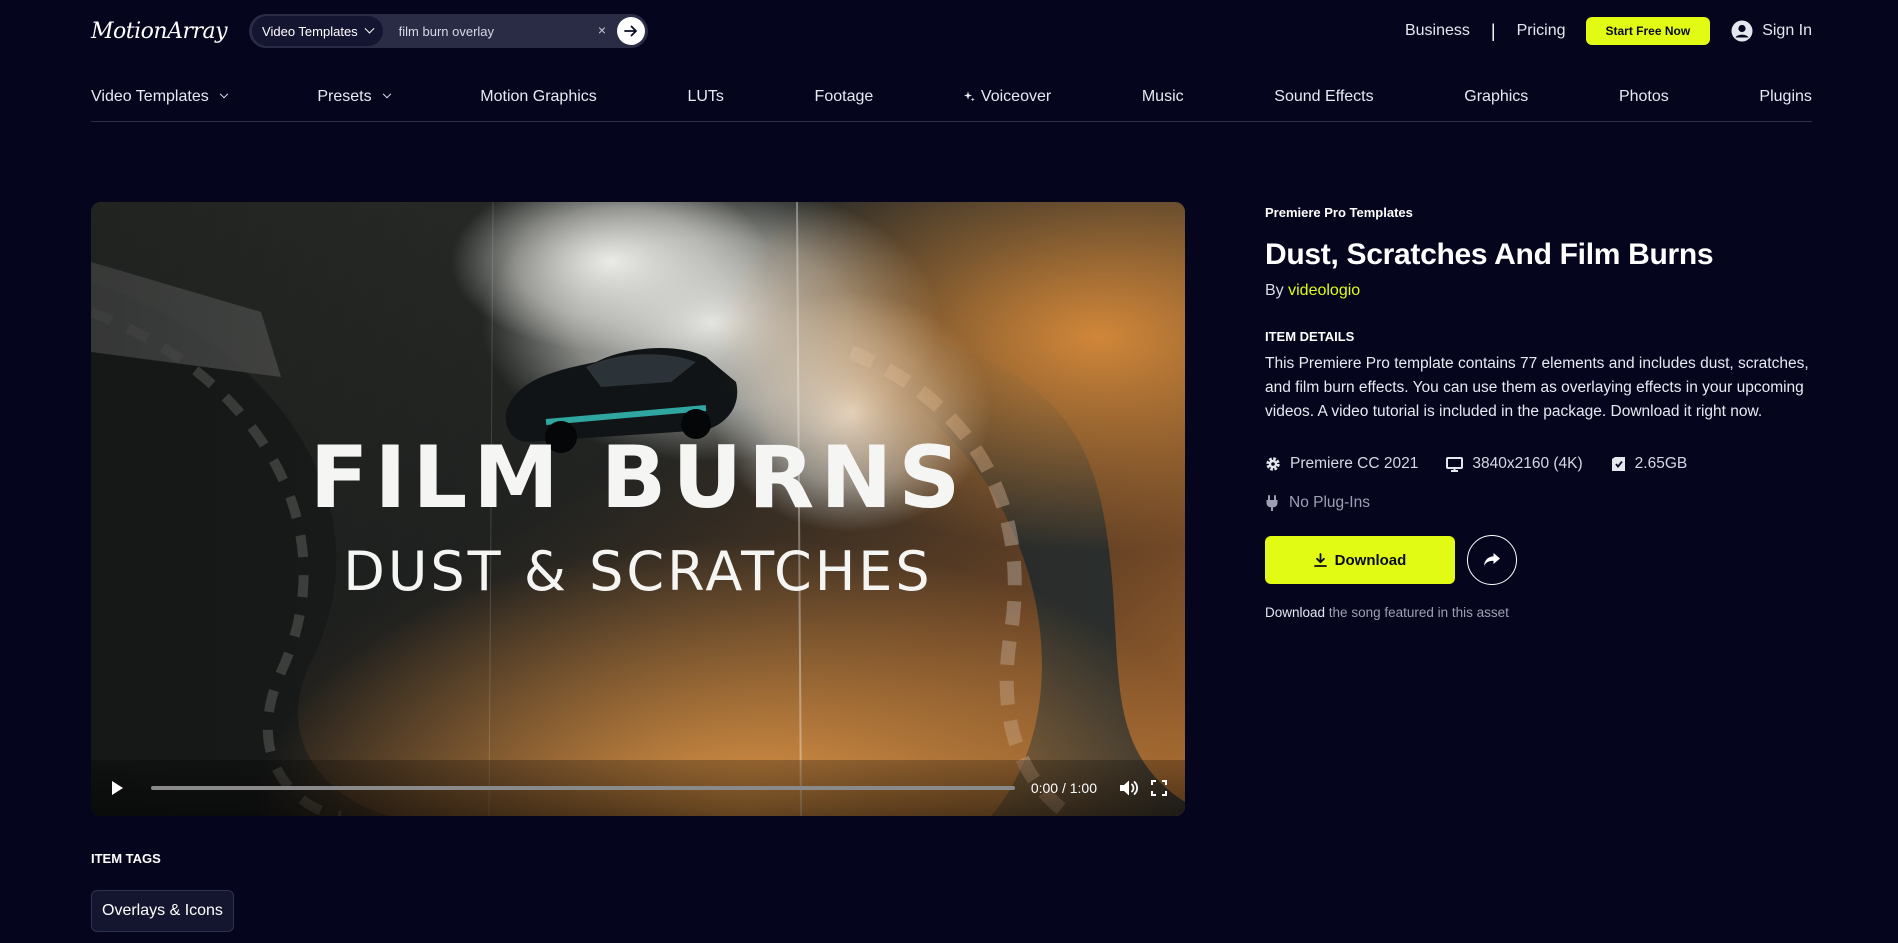  What do you see at coordinates (1661, 464) in the screenshot?
I see `spec-size-label: 2.65GB` at bounding box center [1661, 464].